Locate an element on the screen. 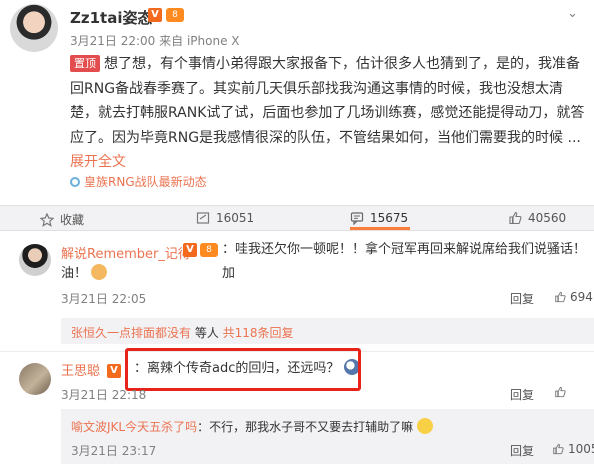 The image size is (594, 464). commenter-name: 解说Remember_记得 is located at coordinates (126, 252).